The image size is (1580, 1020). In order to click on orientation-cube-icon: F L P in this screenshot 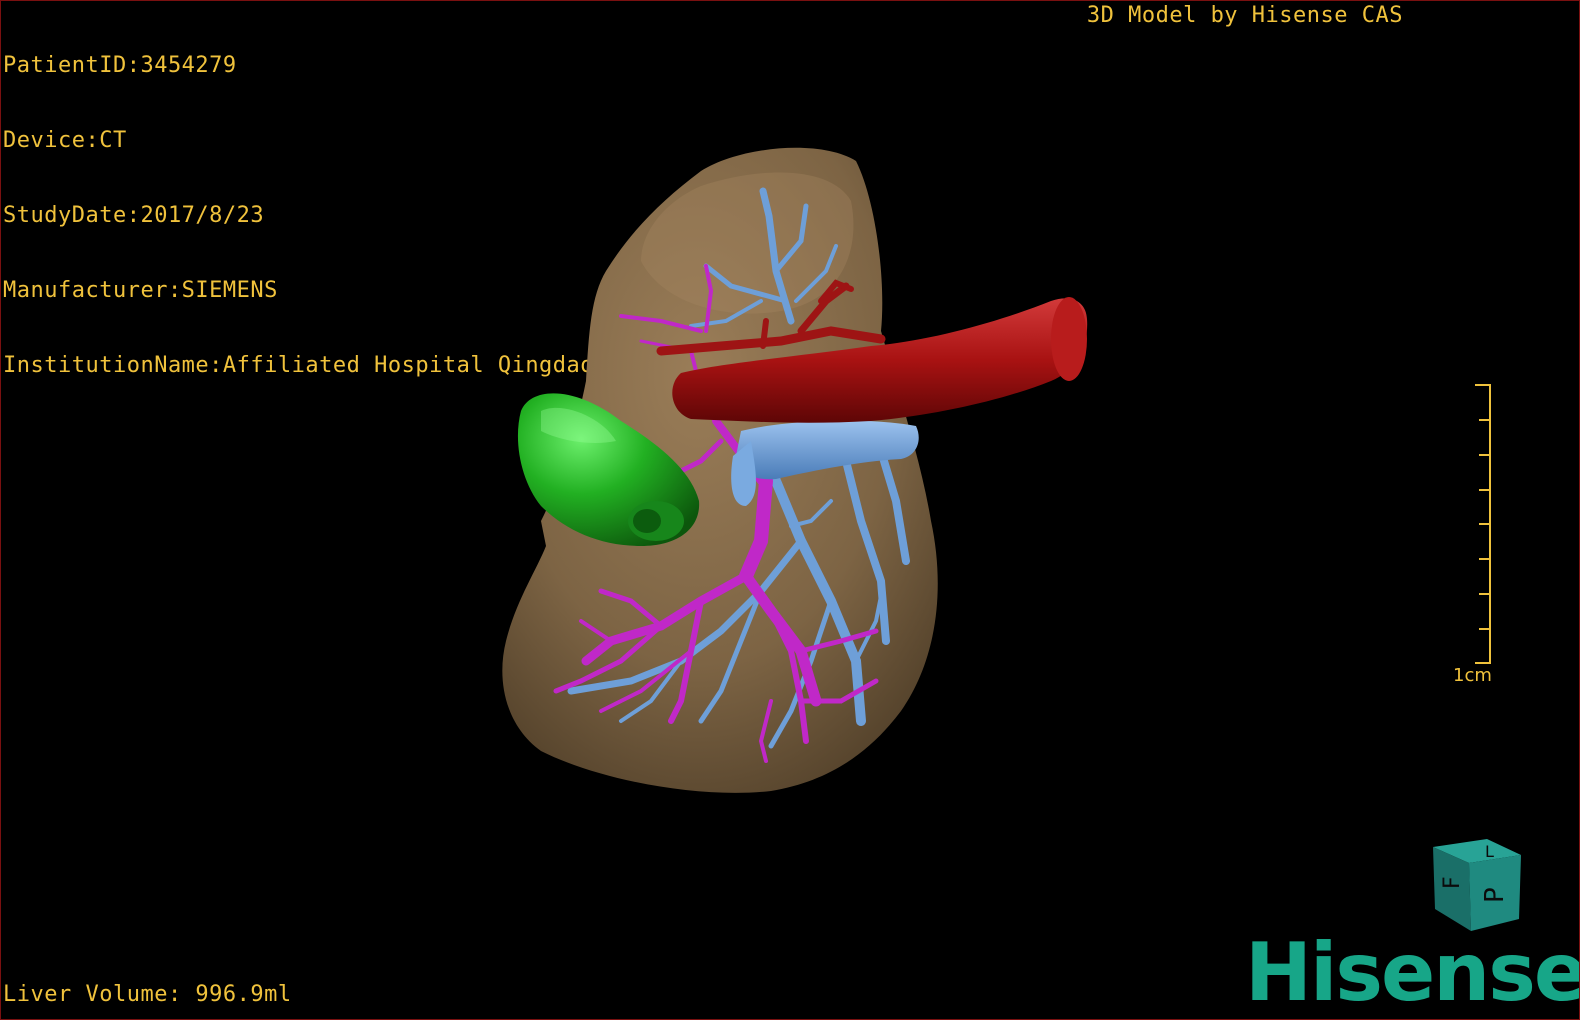, I will do `click(1479, 885)`.